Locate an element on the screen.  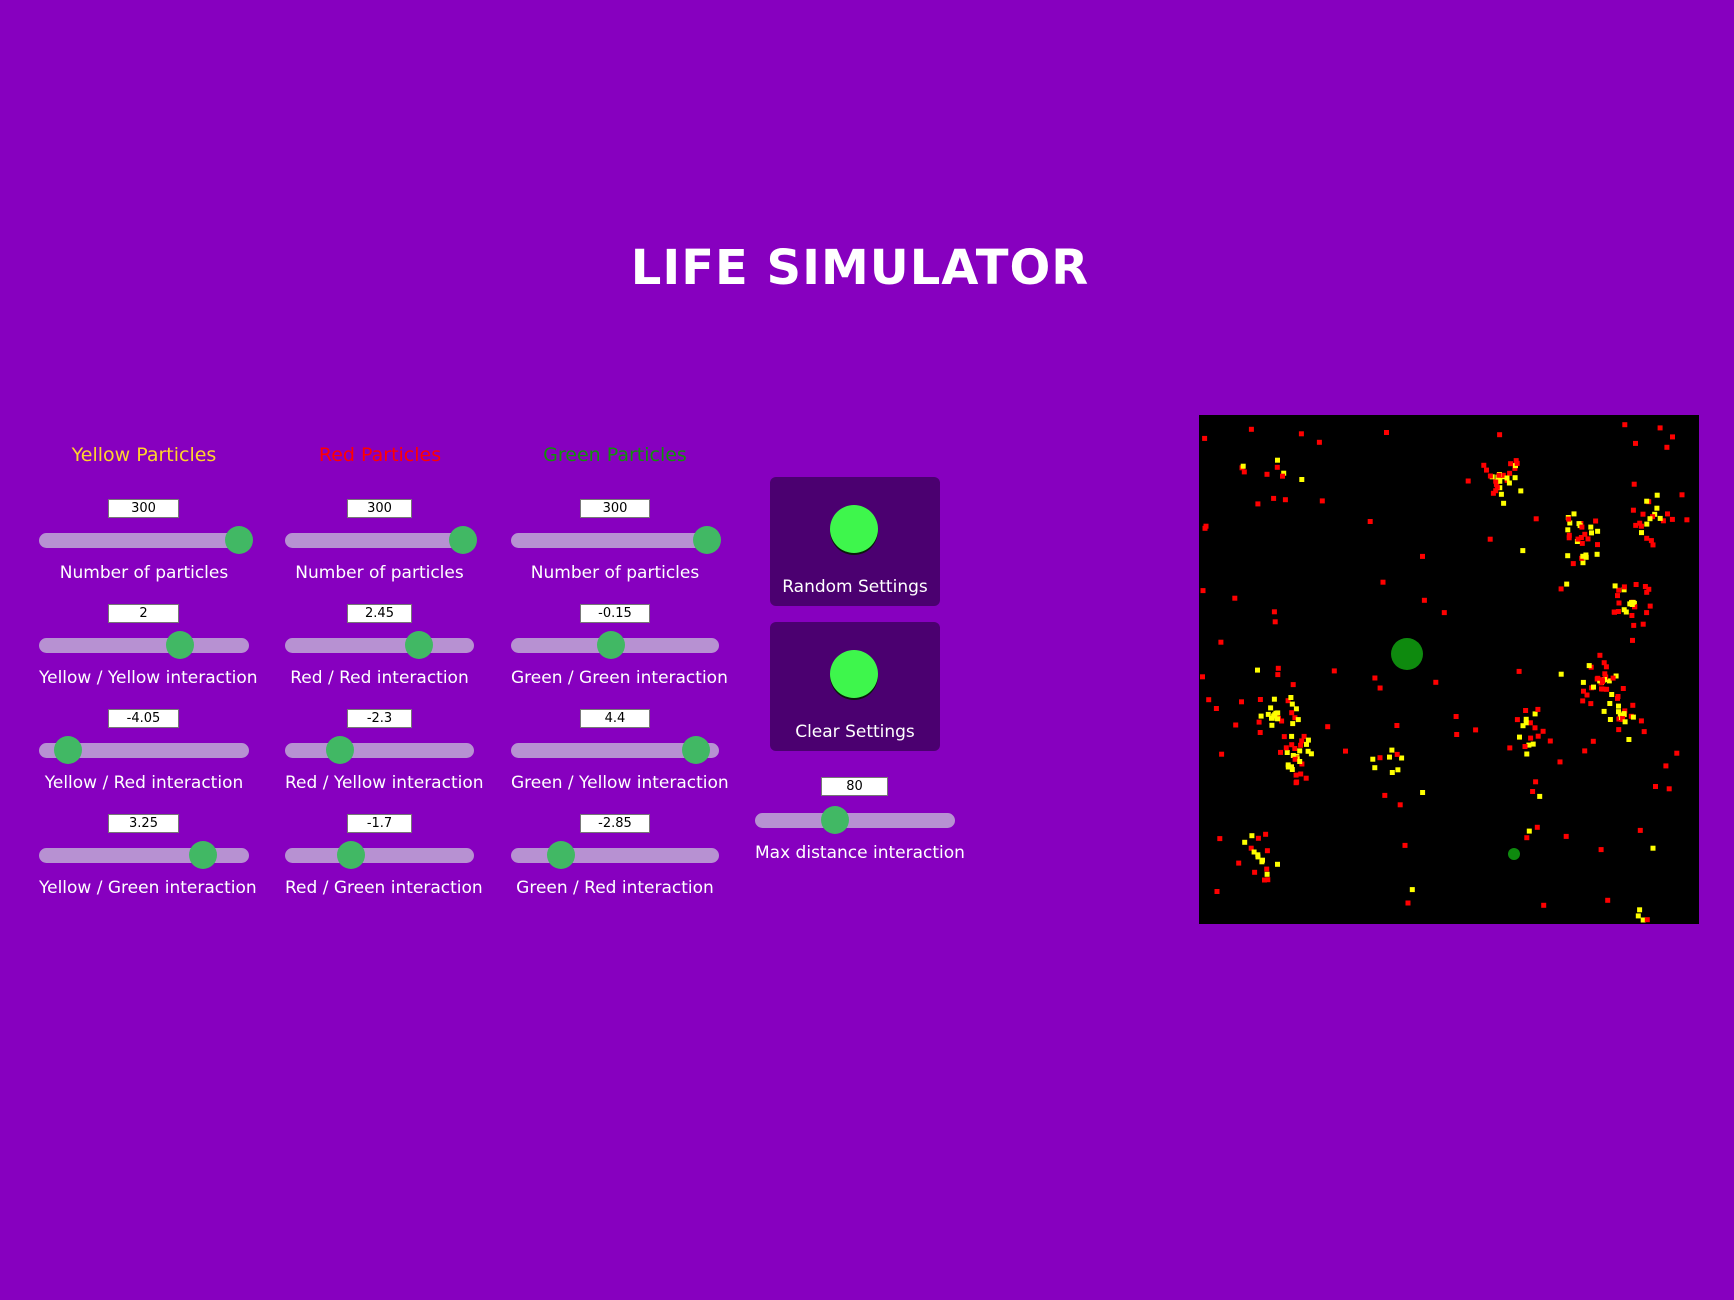
red-green-slider is located at coordinates (379, 855).